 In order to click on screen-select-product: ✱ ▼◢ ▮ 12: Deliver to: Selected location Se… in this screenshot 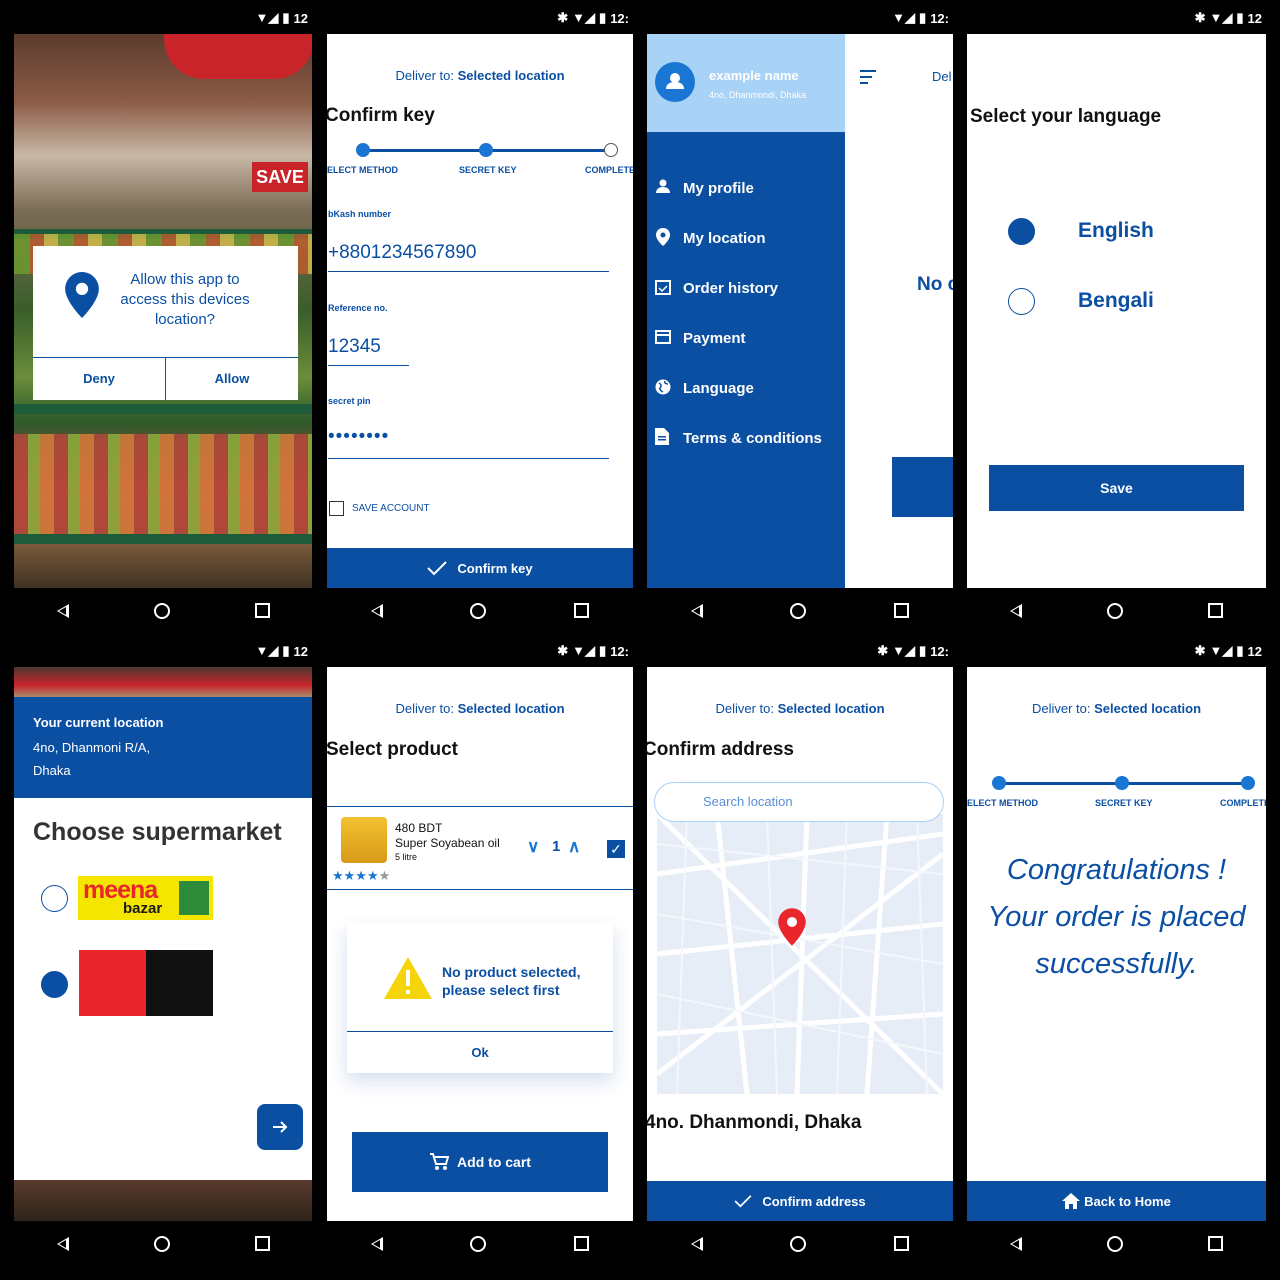, I will do `click(480, 949)`.